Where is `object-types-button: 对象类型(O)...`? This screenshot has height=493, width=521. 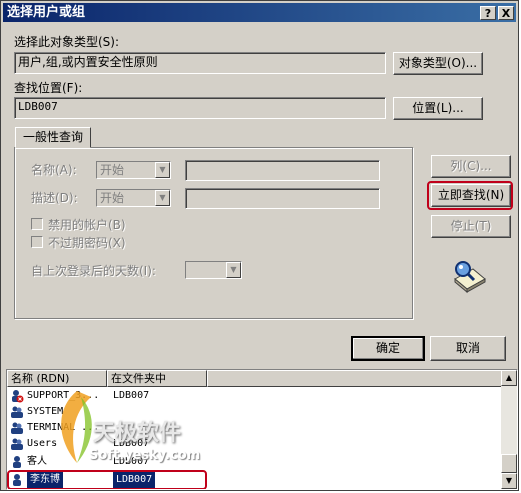 object-types-button: 对象类型(O)... is located at coordinates (438, 63).